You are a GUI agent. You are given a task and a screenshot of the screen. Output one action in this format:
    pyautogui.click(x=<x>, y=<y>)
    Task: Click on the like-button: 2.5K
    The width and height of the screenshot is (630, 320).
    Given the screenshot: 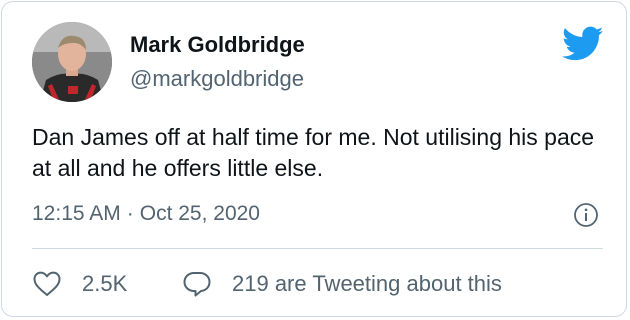 What is the action you would take?
    pyautogui.click(x=79, y=284)
    